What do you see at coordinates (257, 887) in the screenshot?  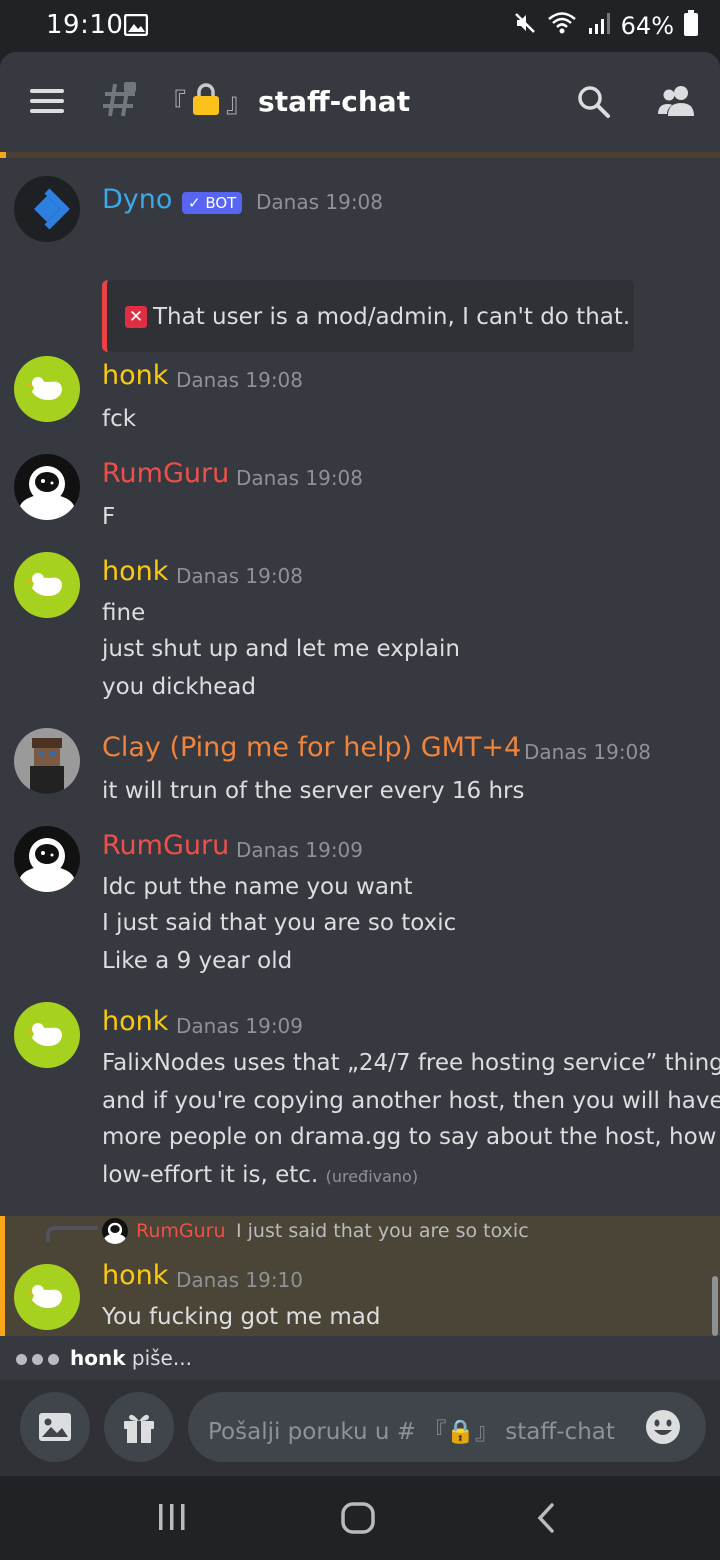 I see `message-line: Idc put the name you want` at bounding box center [257, 887].